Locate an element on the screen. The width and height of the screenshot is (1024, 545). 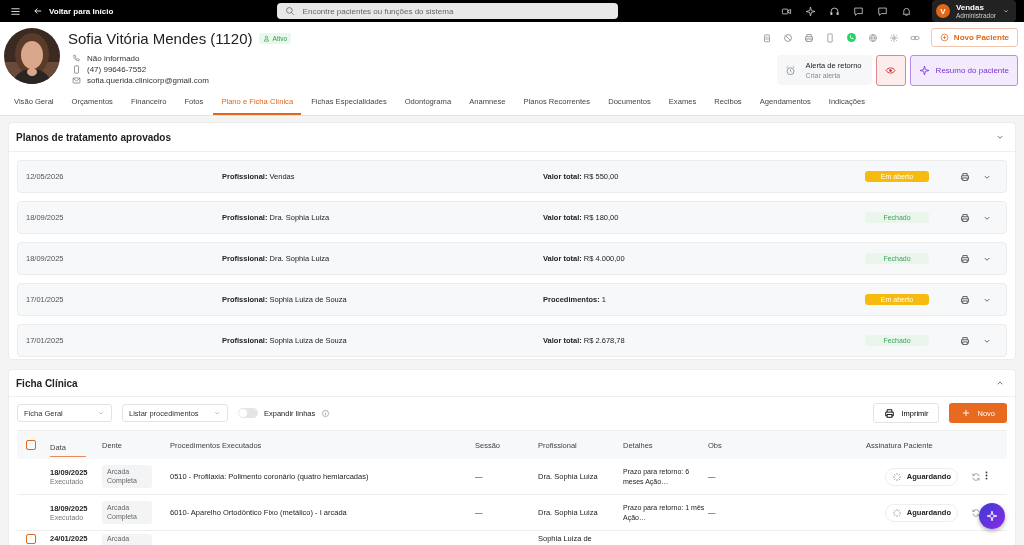
user-name: Vendas is located at coordinates (970, 7).